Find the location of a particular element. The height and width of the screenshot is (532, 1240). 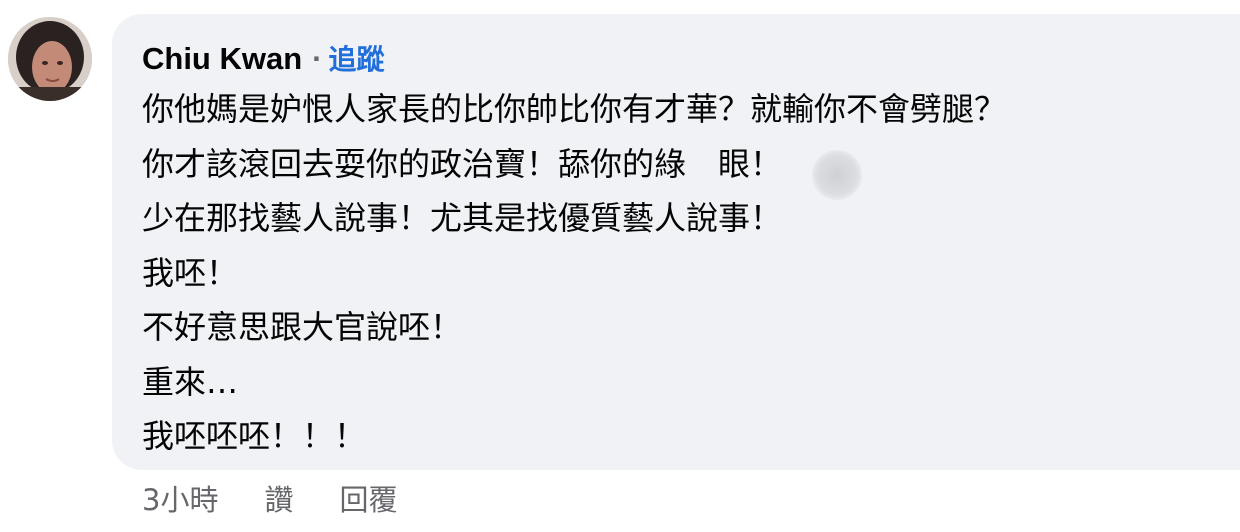

comment-line: 你才該滾回去耍你的政治寶！舔你的綠 眼！ is located at coordinates (462, 163).